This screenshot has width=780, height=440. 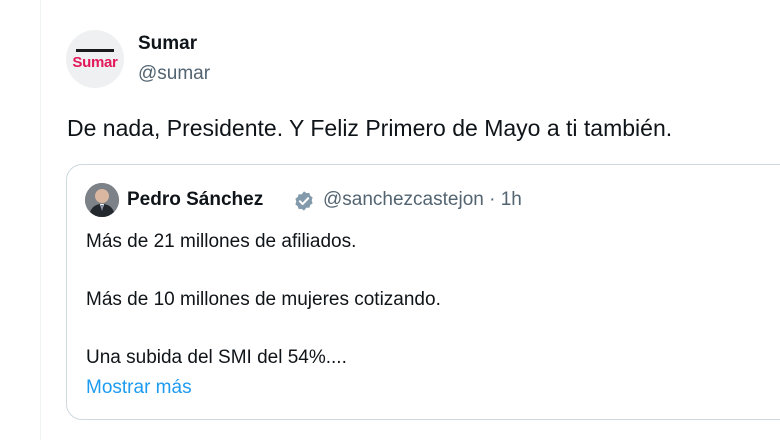 I want to click on quoted-text-line: Más de 10 millones de mujeres cotizando., so click(x=263, y=299).